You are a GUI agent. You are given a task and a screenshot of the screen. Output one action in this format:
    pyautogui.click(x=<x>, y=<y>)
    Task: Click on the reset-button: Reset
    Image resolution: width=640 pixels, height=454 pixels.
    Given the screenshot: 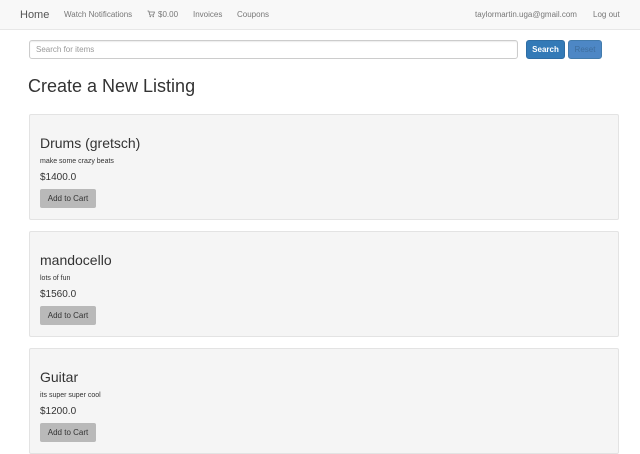 What is the action you would take?
    pyautogui.click(x=585, y=49)
    